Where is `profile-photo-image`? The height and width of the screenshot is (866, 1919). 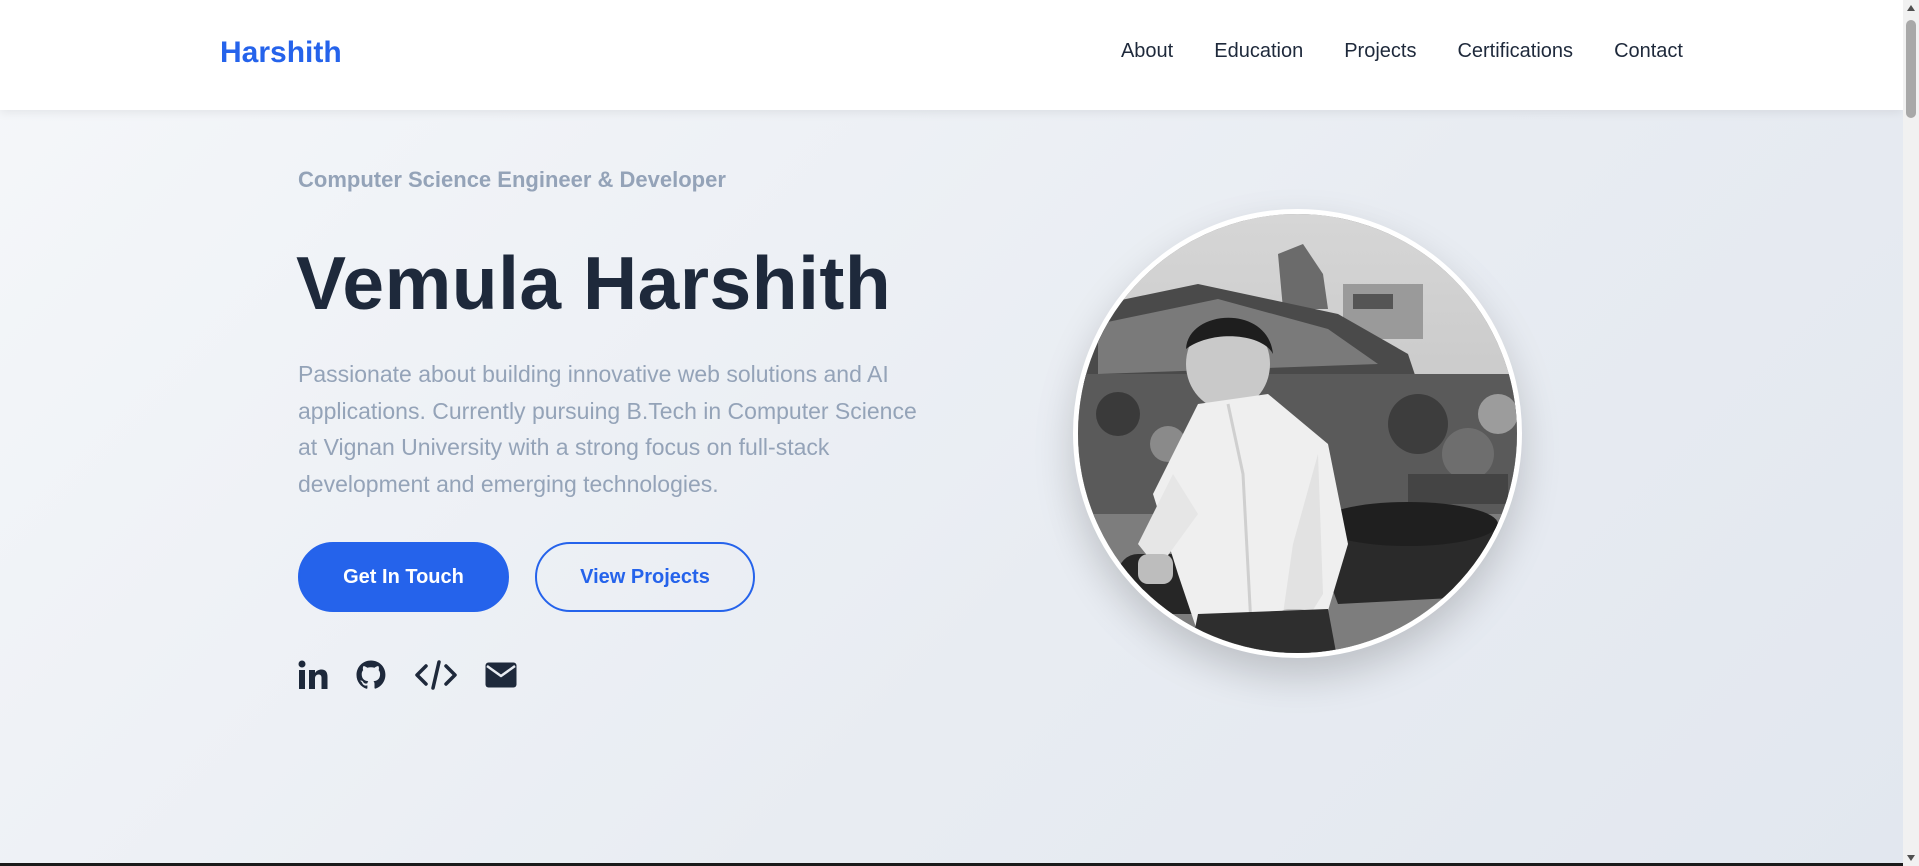 profile-photo-image is located at coordinates (1297, 433).